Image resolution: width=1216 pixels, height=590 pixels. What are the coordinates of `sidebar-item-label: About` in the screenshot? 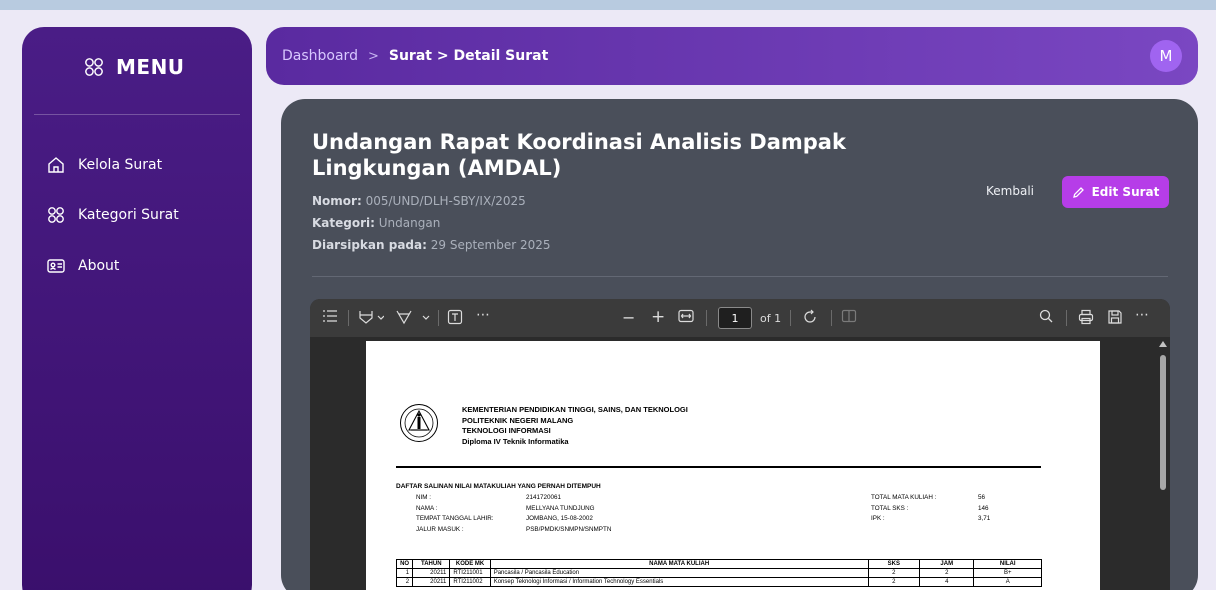 It's located at (99, 266).